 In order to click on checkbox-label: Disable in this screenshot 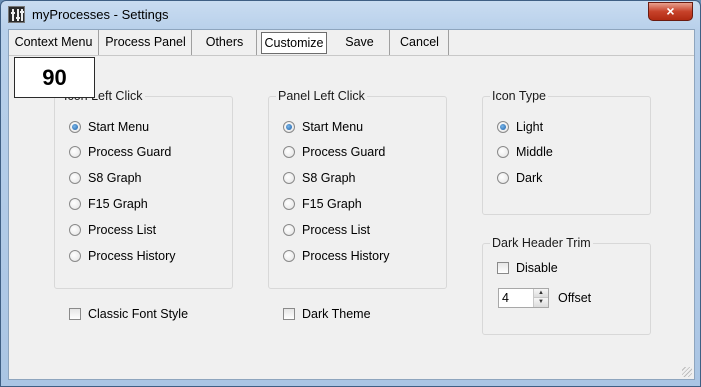, I will do `click(537, 268)`.